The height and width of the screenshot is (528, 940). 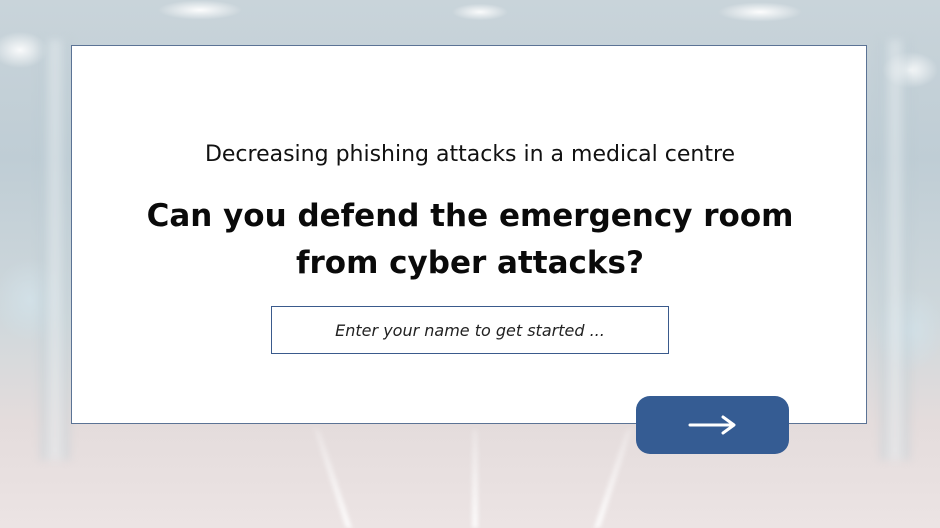 I want to click on name-input, so click(x=470, y=330).